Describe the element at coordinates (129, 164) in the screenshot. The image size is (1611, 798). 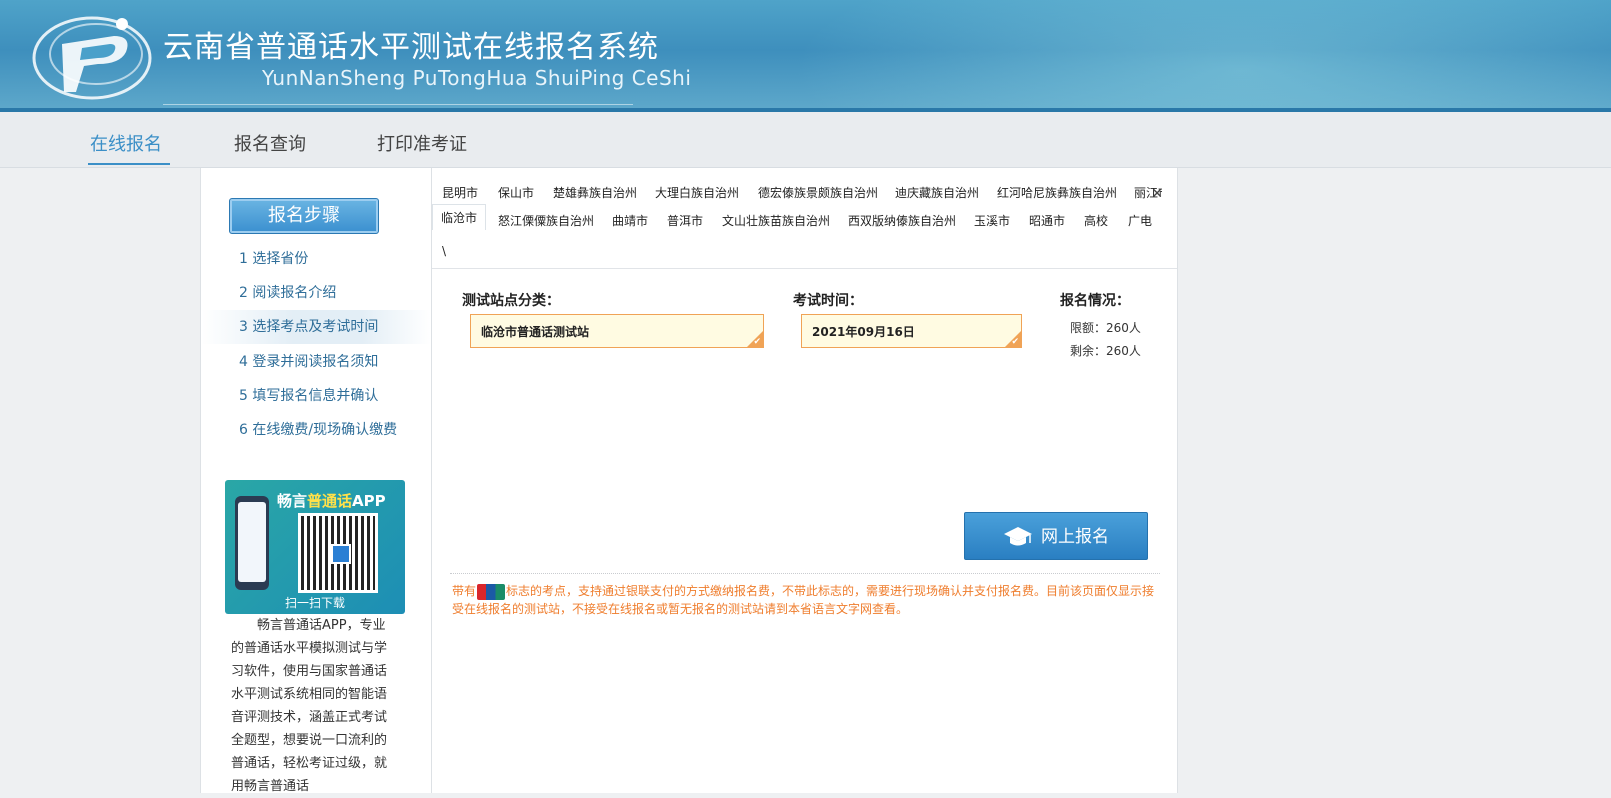
I see `nav-active-indicator` at that location.